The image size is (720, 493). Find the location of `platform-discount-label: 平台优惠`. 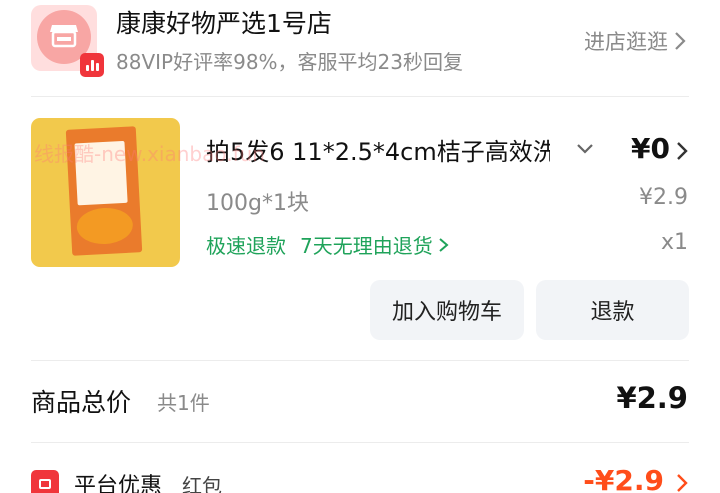

platform-discount-label: 平台优惠 is located at coordinates (118, 483).